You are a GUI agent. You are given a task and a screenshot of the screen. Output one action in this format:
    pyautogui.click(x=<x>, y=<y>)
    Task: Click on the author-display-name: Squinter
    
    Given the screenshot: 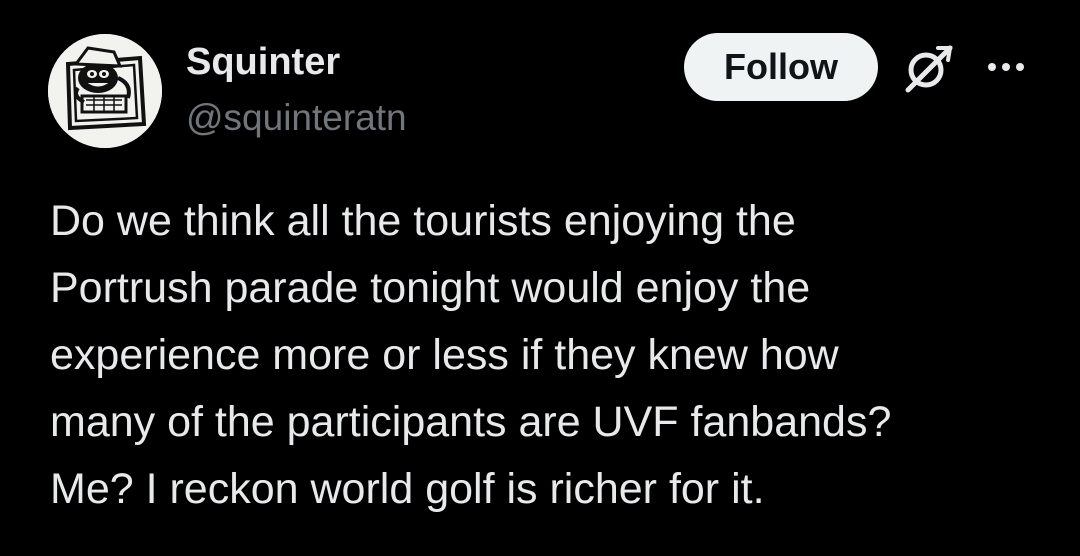 What is the action you would take?
    pyautogui.click(x=263, y=62)
    